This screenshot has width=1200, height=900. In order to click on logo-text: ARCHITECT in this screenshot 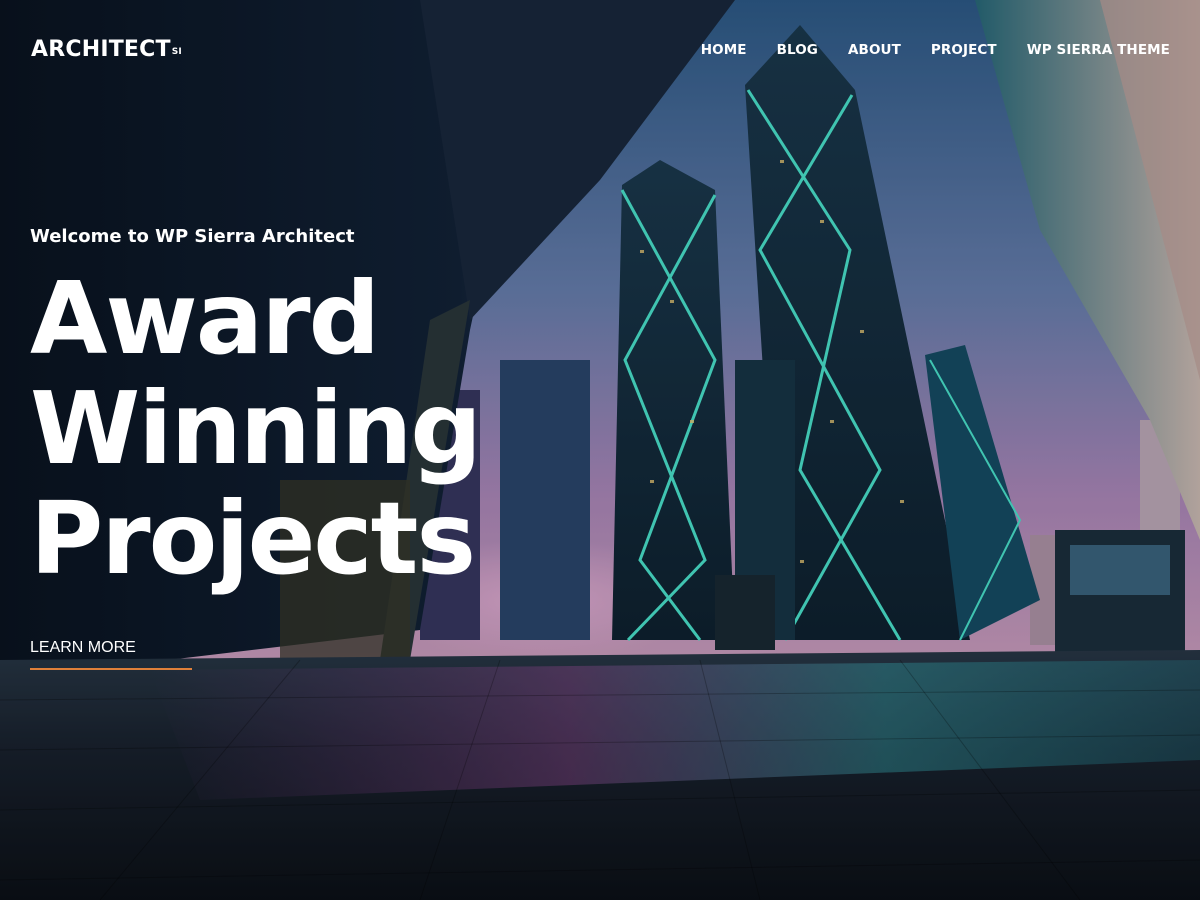, I will do `click(101, 49)`.